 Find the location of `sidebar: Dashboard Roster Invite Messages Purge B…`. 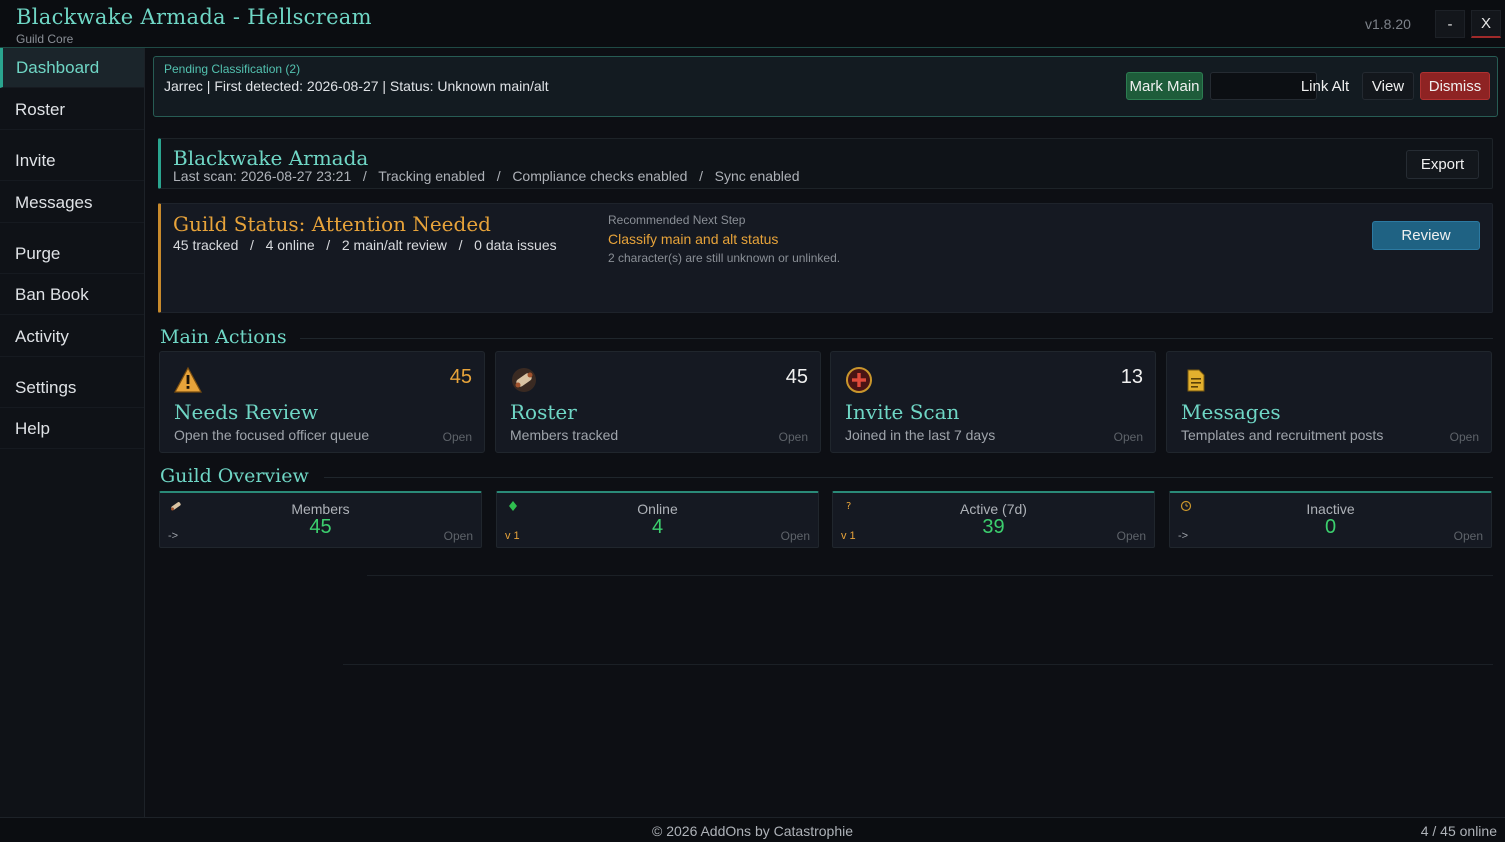

sidebar: Dashboard Roster Invite Messages Purge B… is located at coordinates (72, 432).